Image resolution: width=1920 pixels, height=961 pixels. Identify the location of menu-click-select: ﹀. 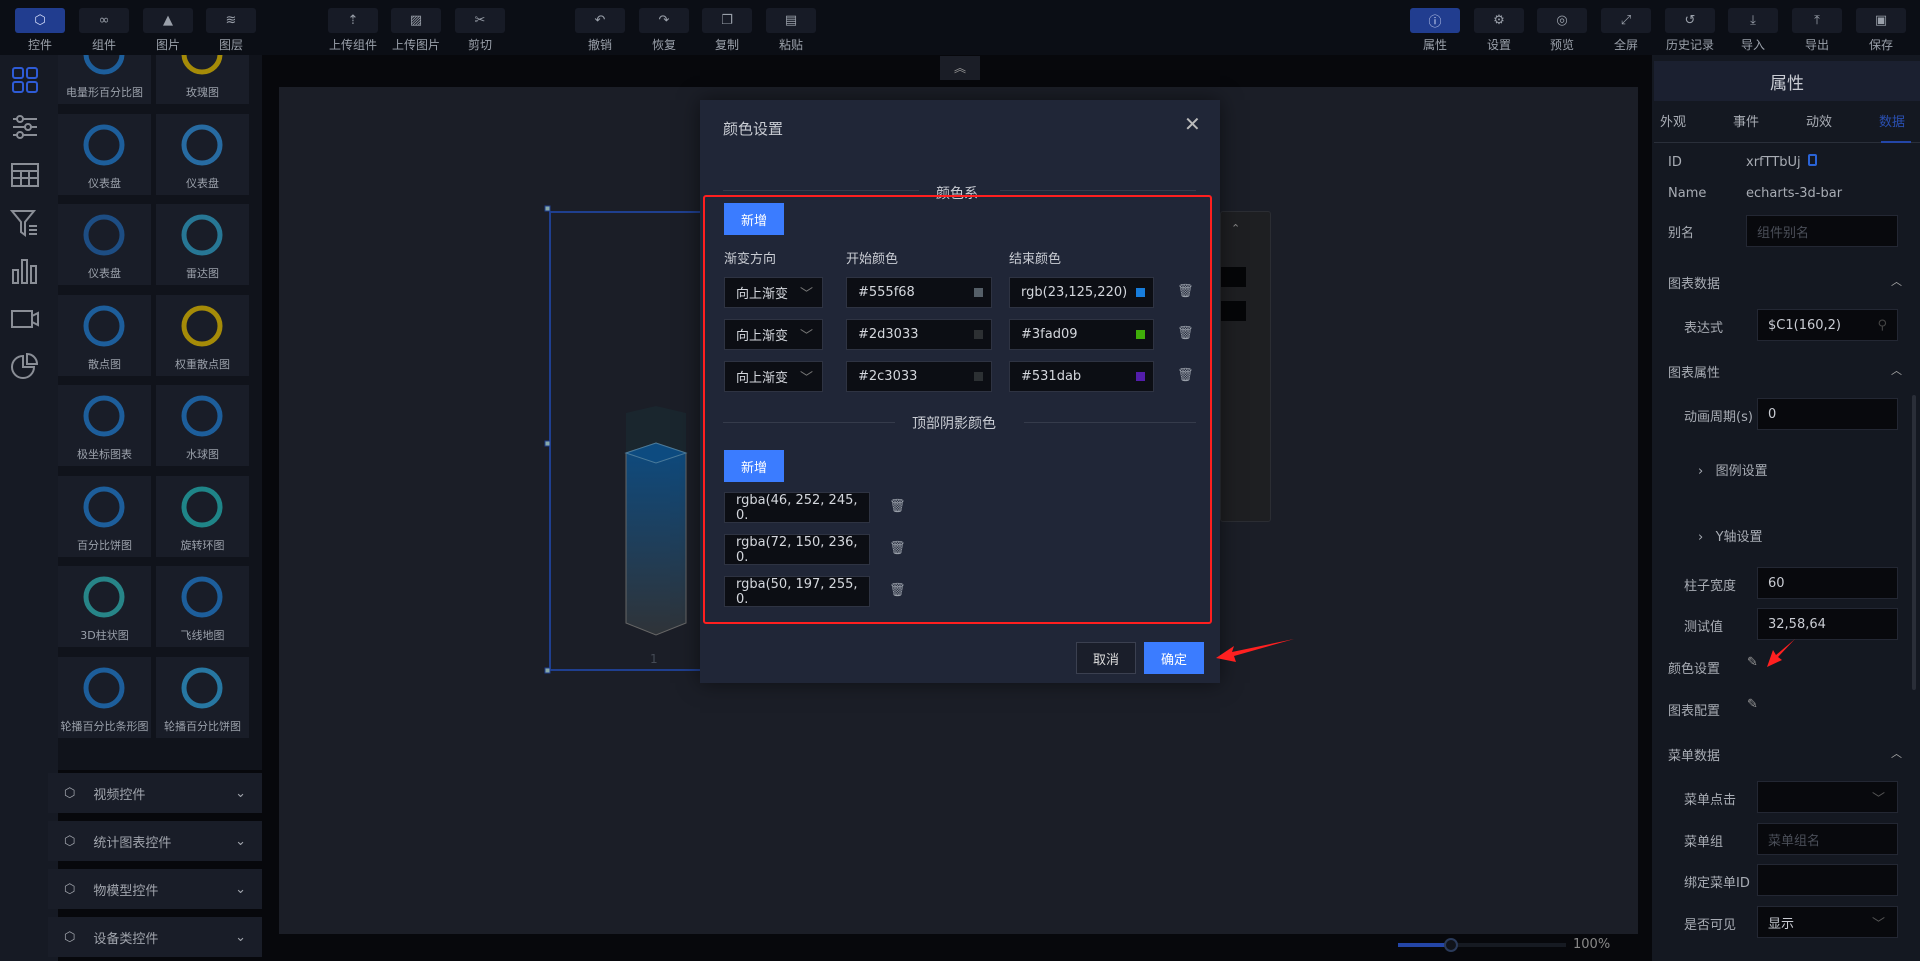
(1827, 797).